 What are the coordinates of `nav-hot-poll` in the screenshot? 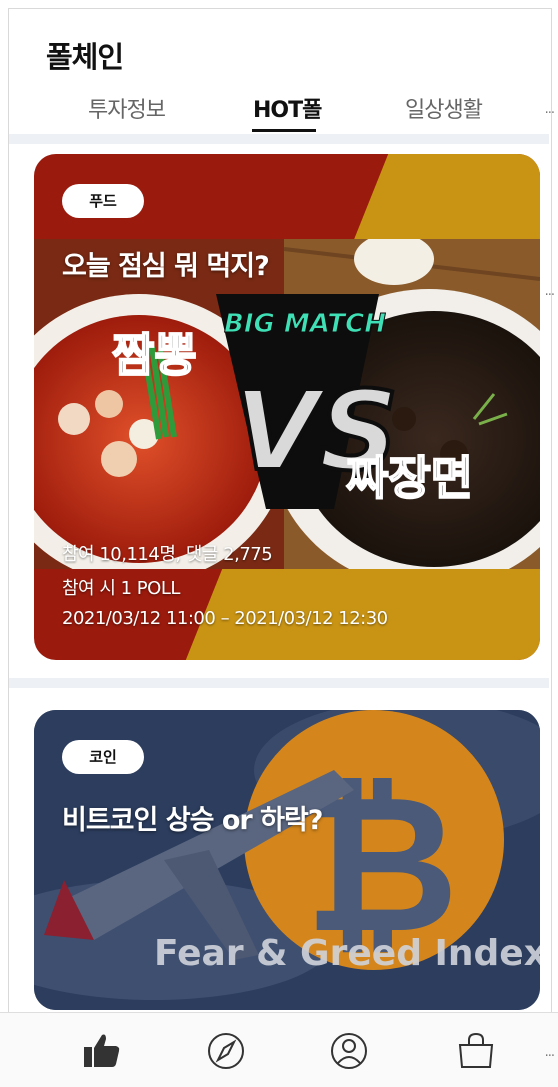 It's located at (102, 1051).